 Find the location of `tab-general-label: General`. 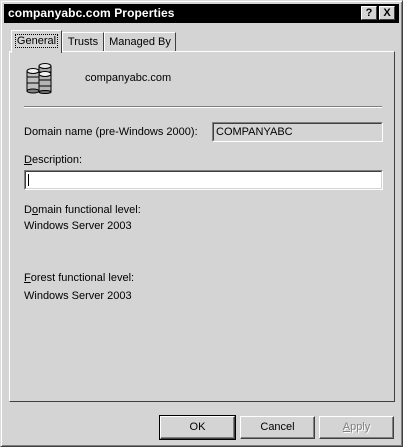

tab-general-label: General is located at coordinates (36, 41).